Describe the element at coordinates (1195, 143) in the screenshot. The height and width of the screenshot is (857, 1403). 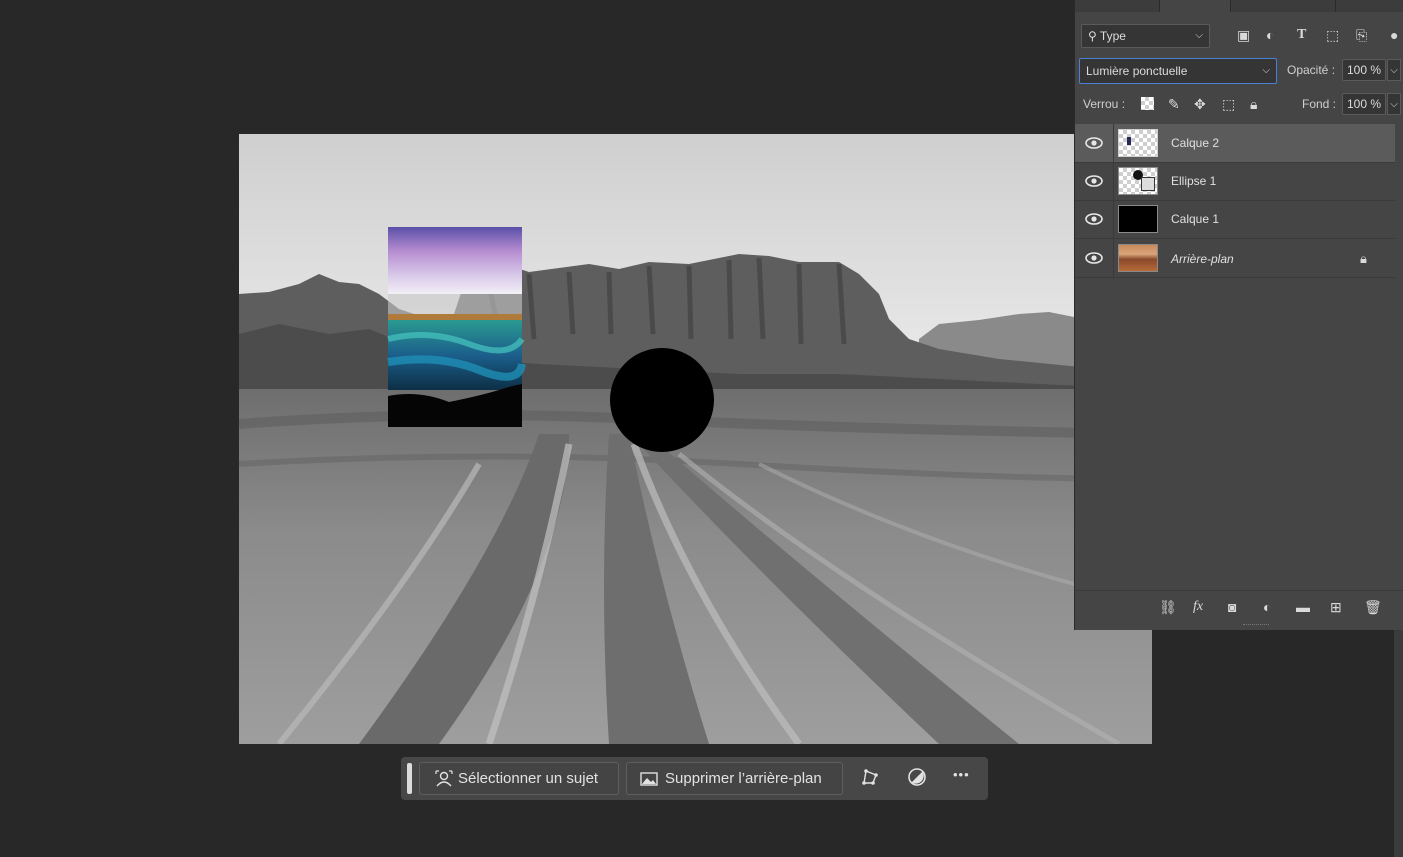
I see `layer-name: Calque 2` at that location.